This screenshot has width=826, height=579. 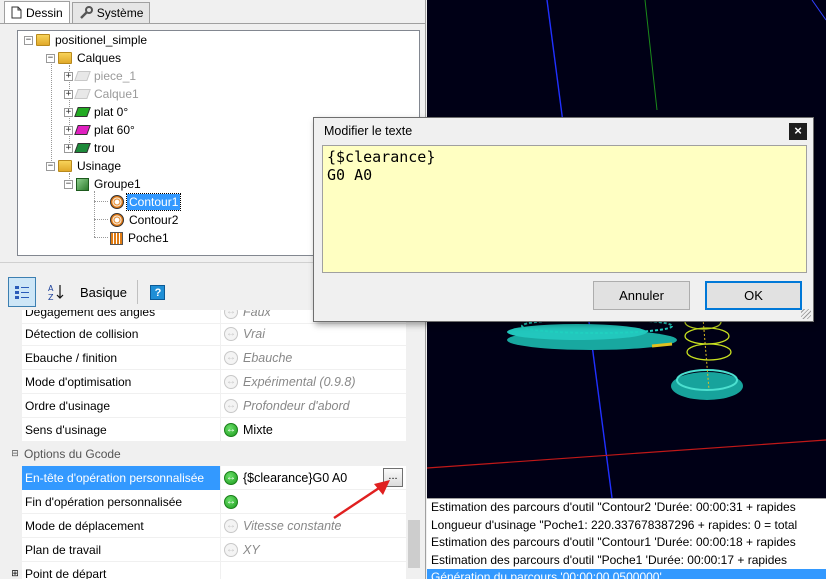 I want to click on property-row: Plan de travail ↔ XY, so click(x=207, y=549).